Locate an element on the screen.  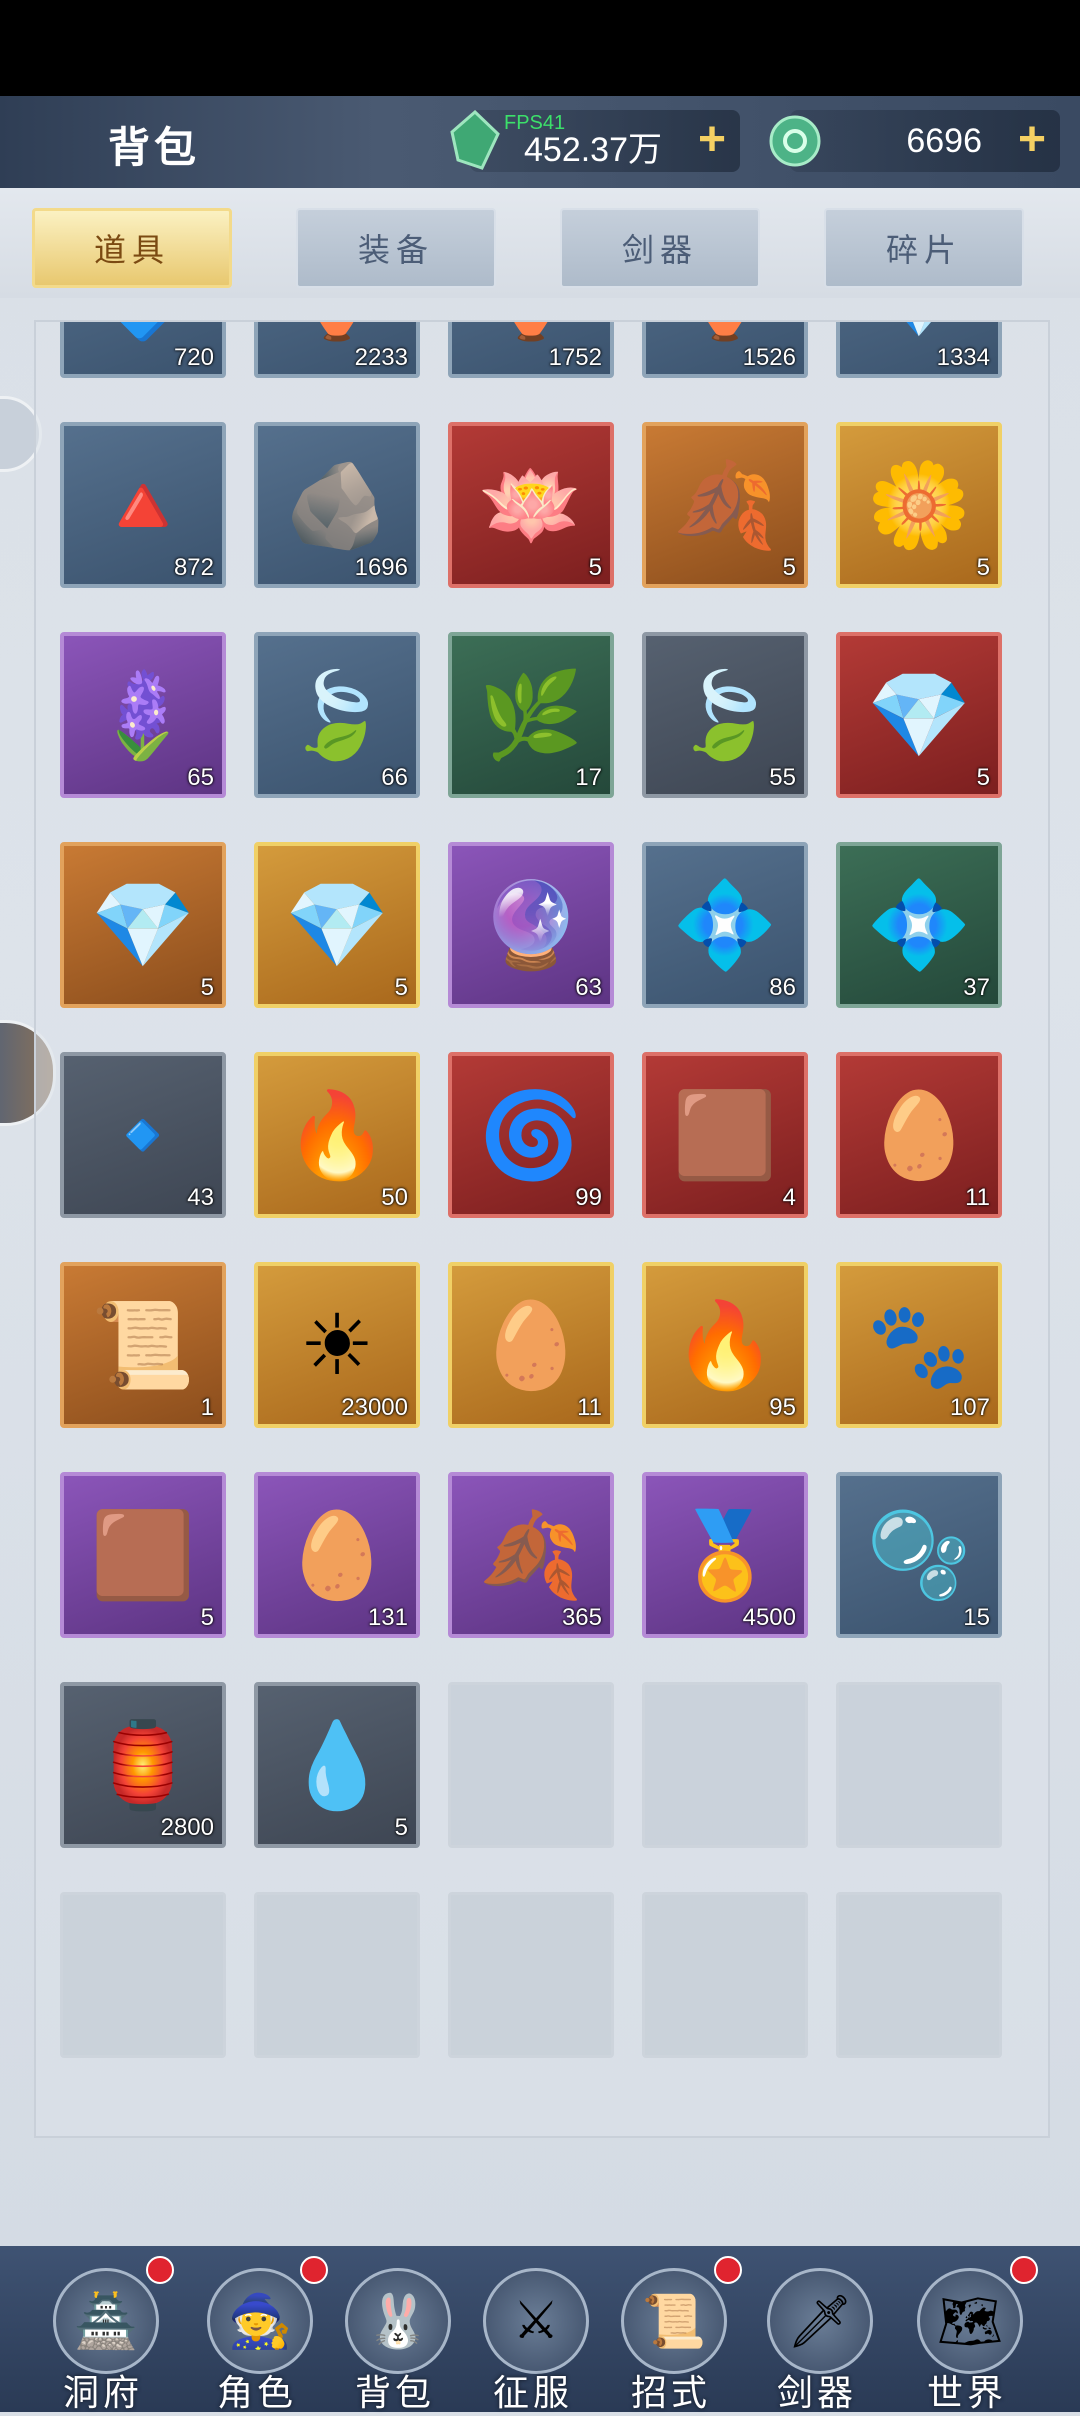
inventory-slot: 🔥 95 is located at coordinates (725, 1345).